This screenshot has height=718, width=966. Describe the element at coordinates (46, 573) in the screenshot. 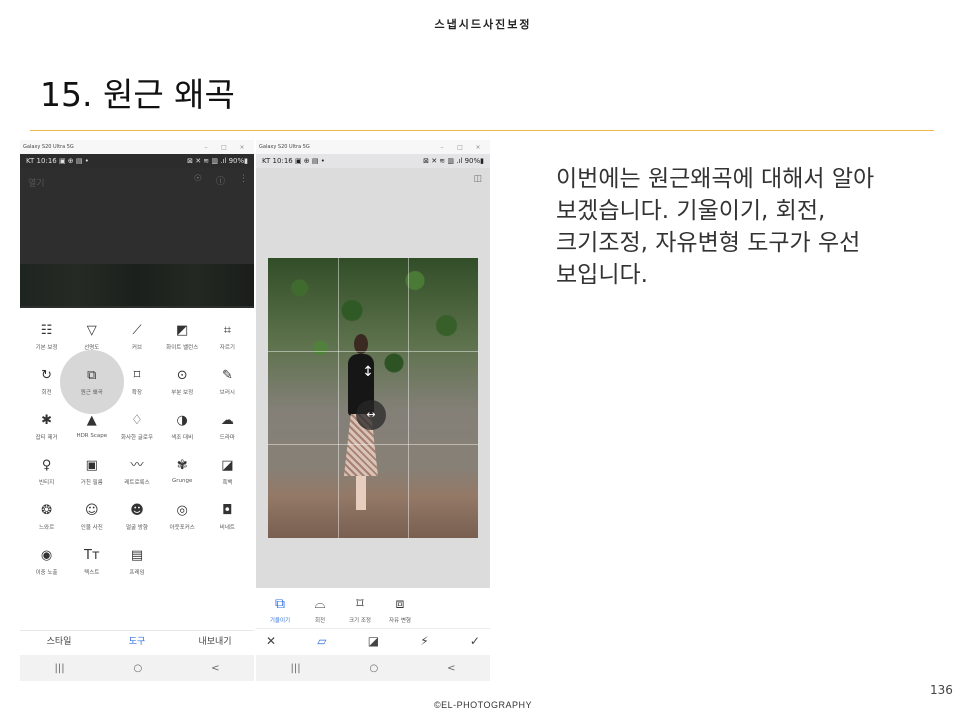

I see `tool-label: 이중 노출` at that location.